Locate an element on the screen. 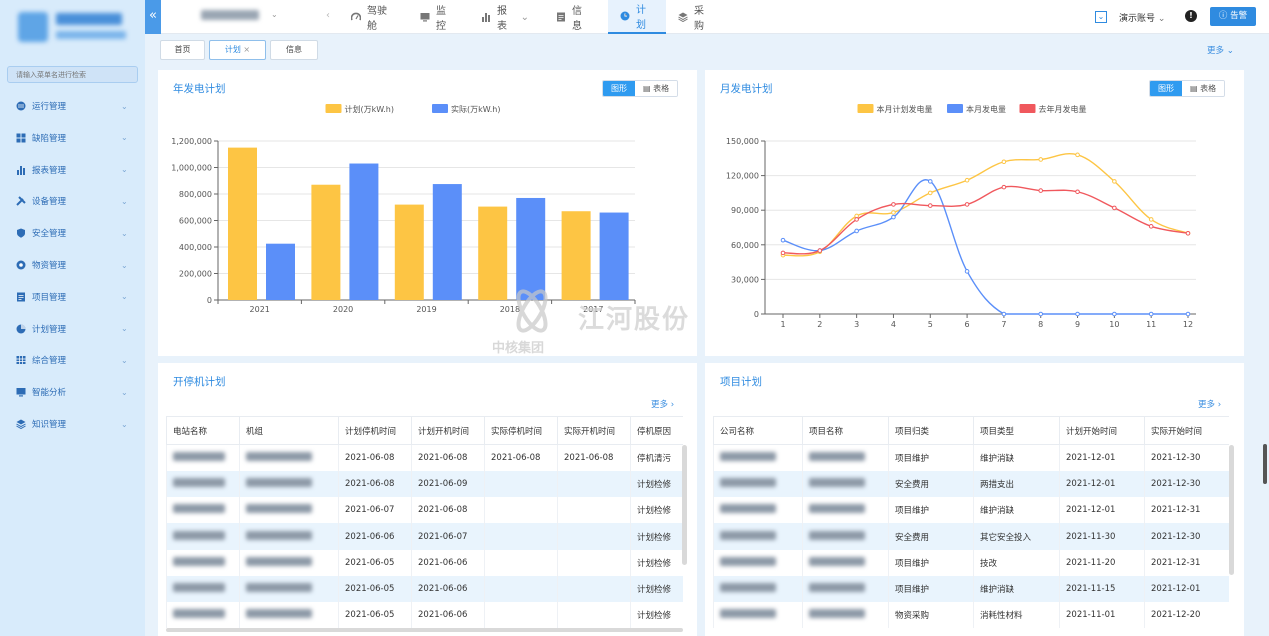 Image resolution: width=1269 pixels, height=636 pixels. page-scrollbar is located at coordinates (1265, 464).